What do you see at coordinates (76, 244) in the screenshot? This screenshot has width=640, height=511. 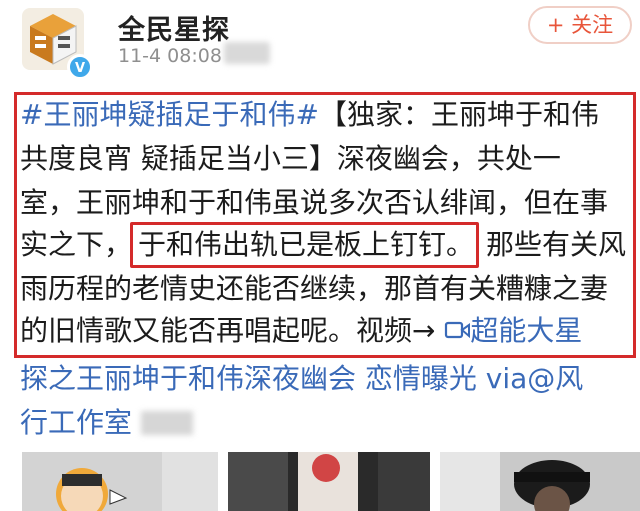 I see `post-line-4-start: 实之下，` at bounding box center [76, 244].